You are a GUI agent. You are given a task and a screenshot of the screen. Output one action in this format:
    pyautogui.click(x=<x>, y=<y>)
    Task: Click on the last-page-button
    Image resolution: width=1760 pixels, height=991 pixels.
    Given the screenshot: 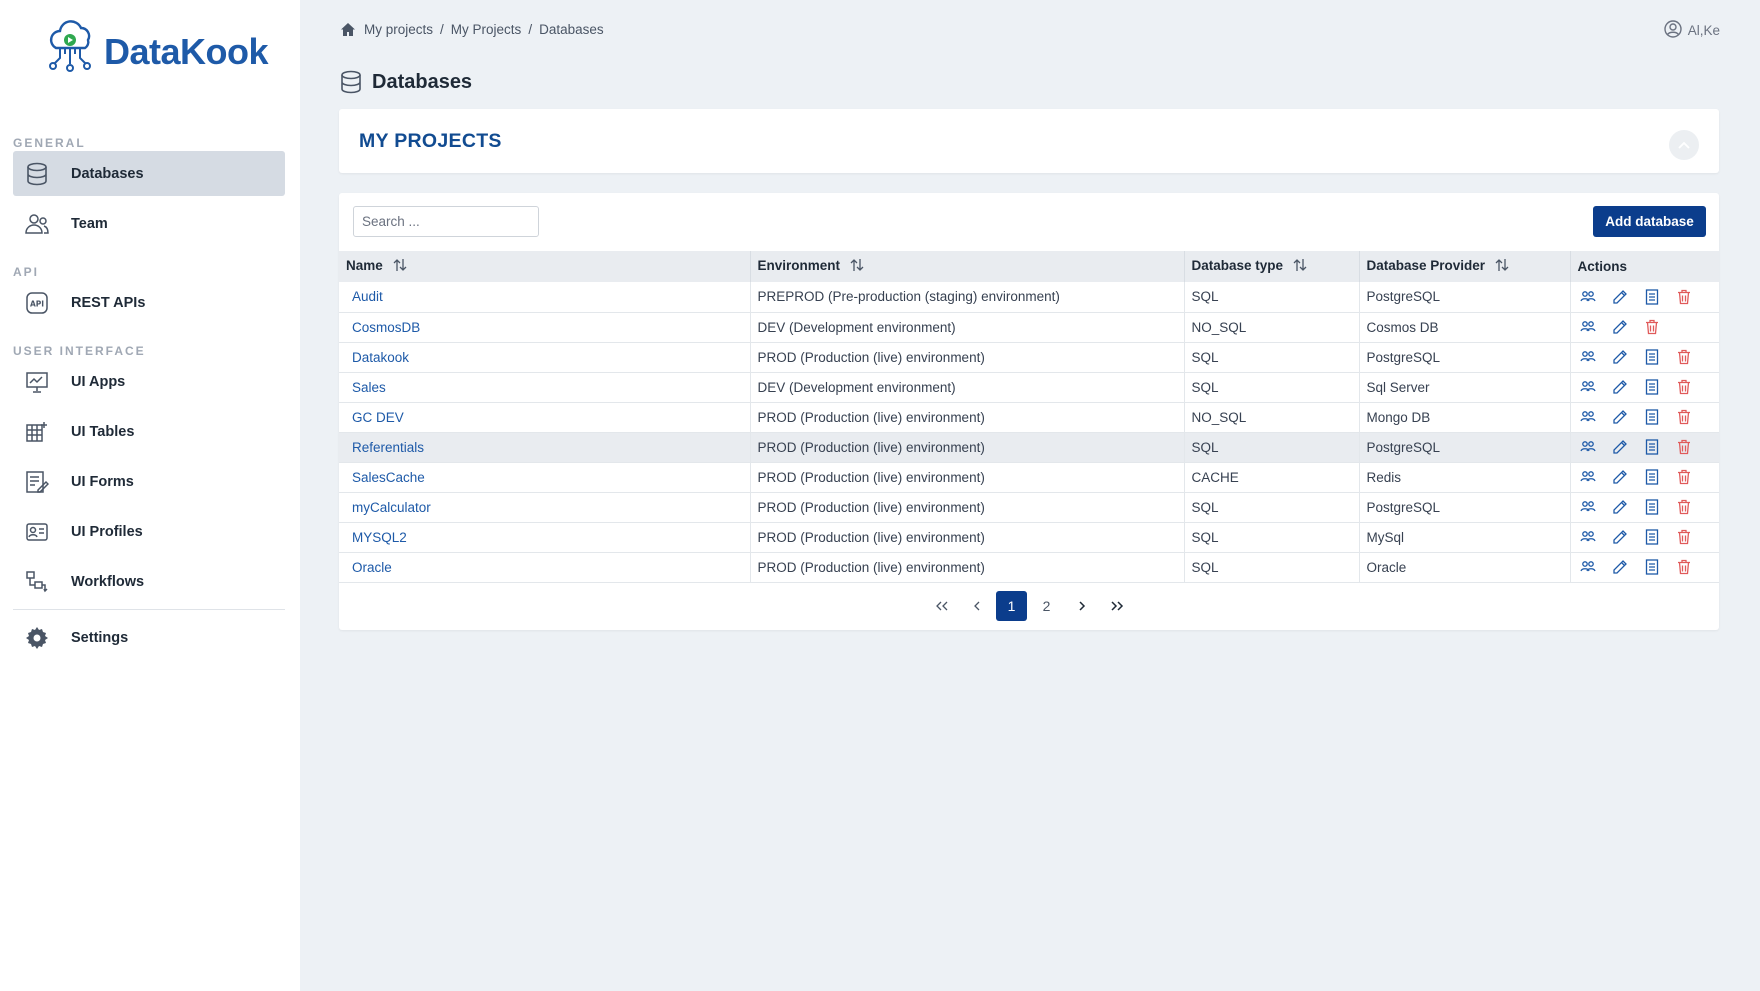 What is the action you would take?
    pyautogui.click(x=1116, y=606)
    